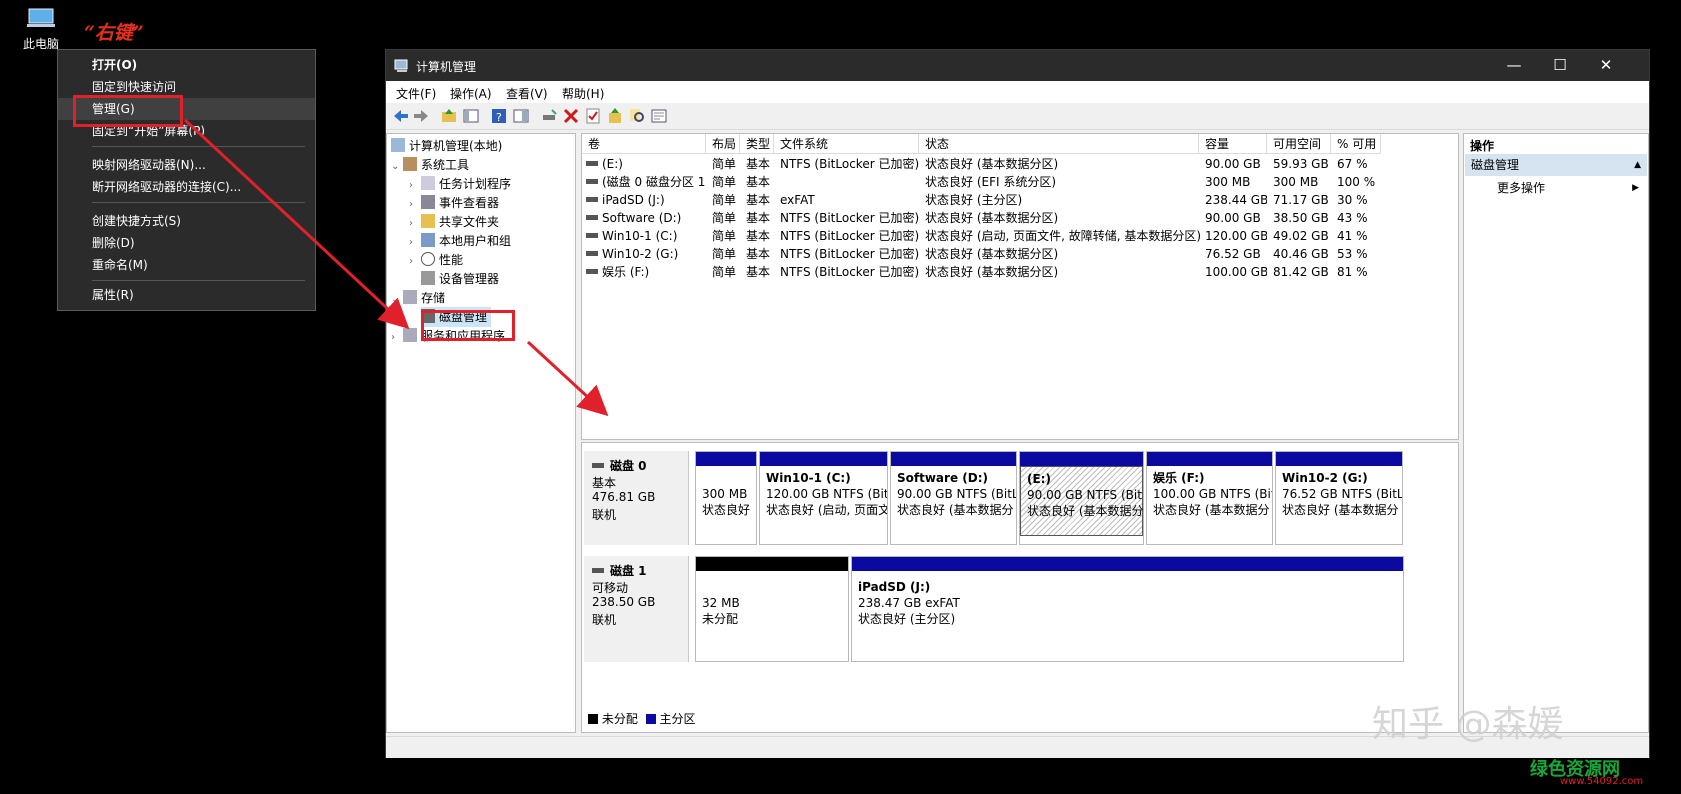  Describe the element at coordinates (1468, 724) in the screenshot. I see `zhihu-watermark: 知乎 @森媛` at that location.